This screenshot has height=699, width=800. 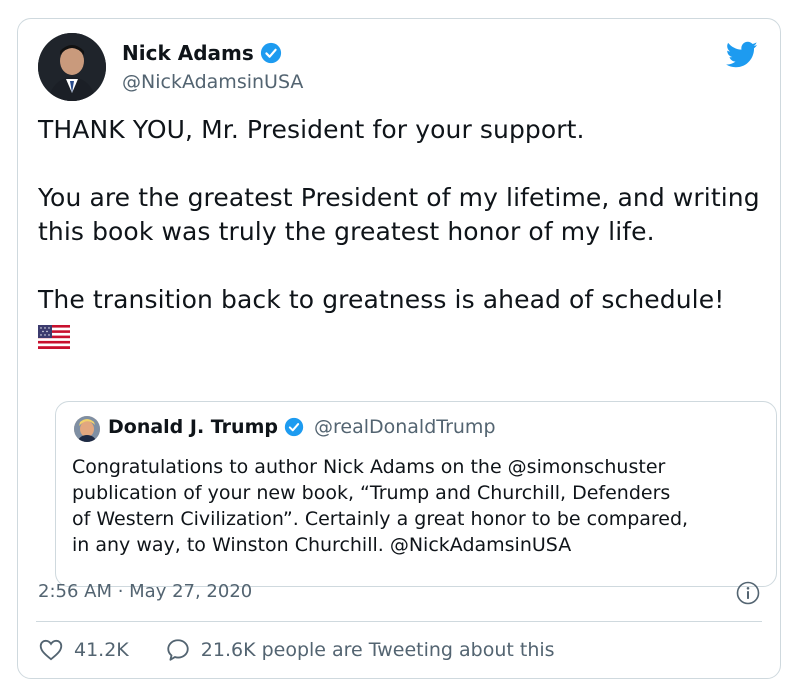 I want to click on quoted-author-handle: @realDonaldTrump, so click(x=404, y=427).